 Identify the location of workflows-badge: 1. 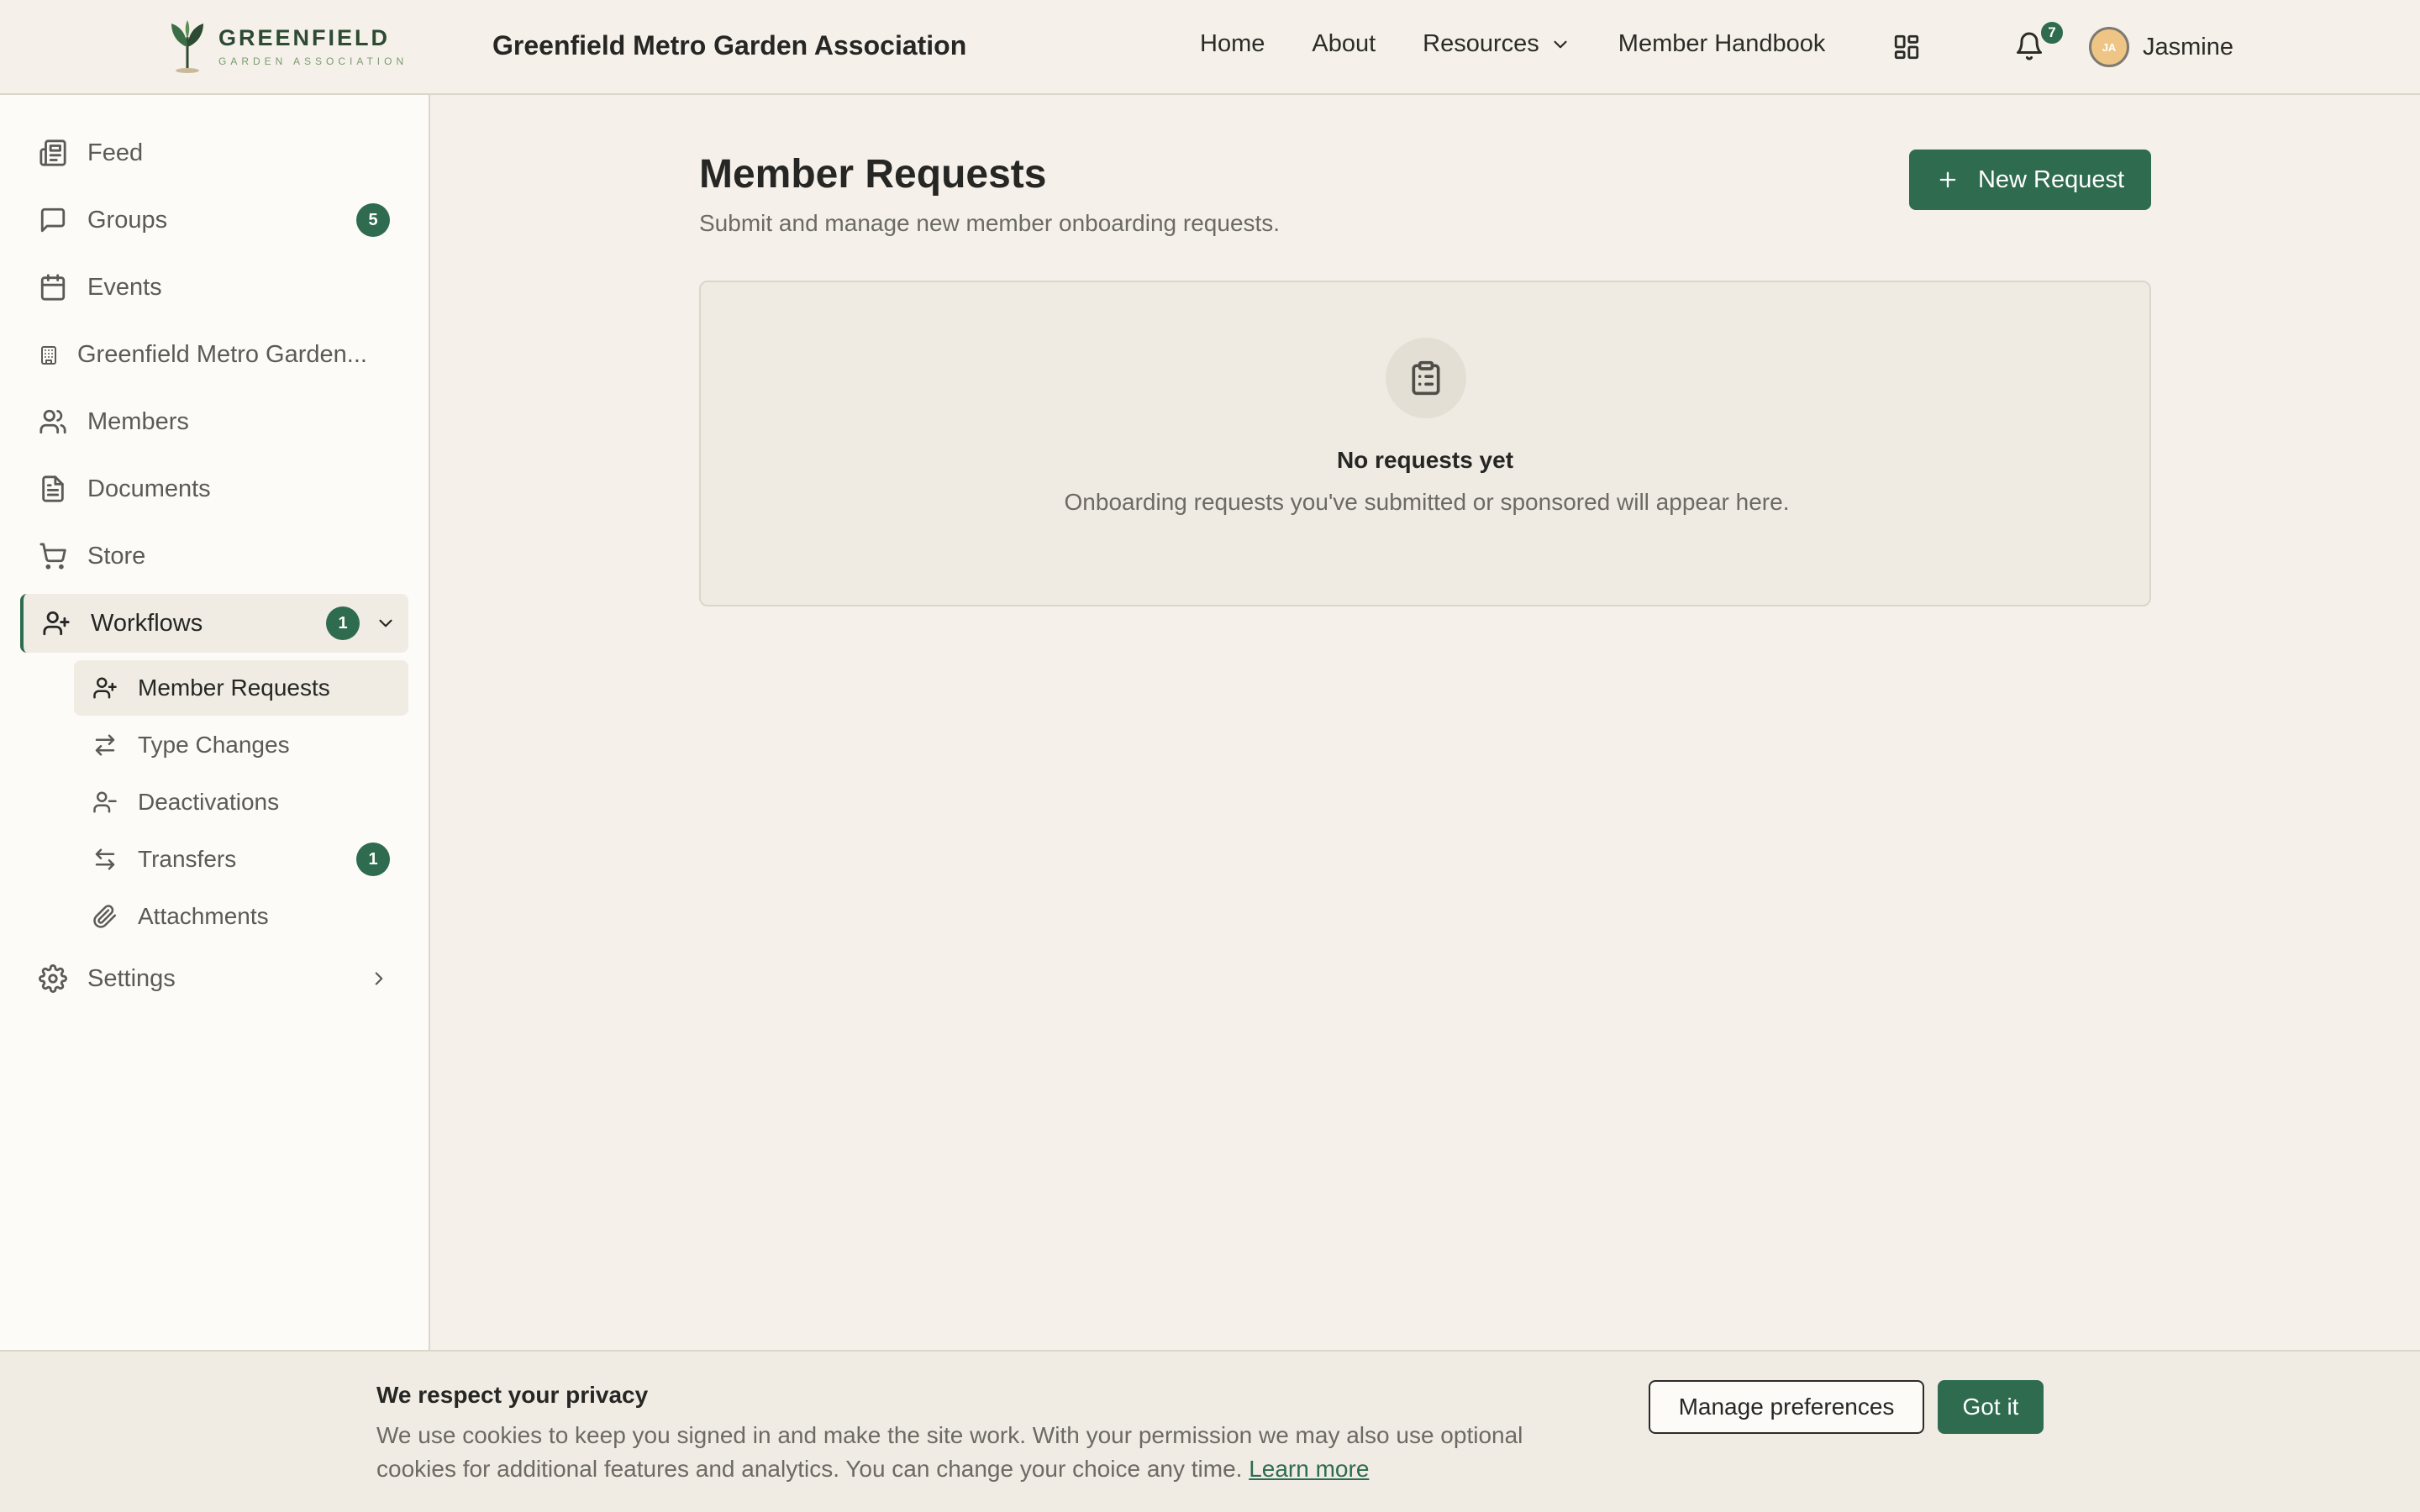
(343, 623).